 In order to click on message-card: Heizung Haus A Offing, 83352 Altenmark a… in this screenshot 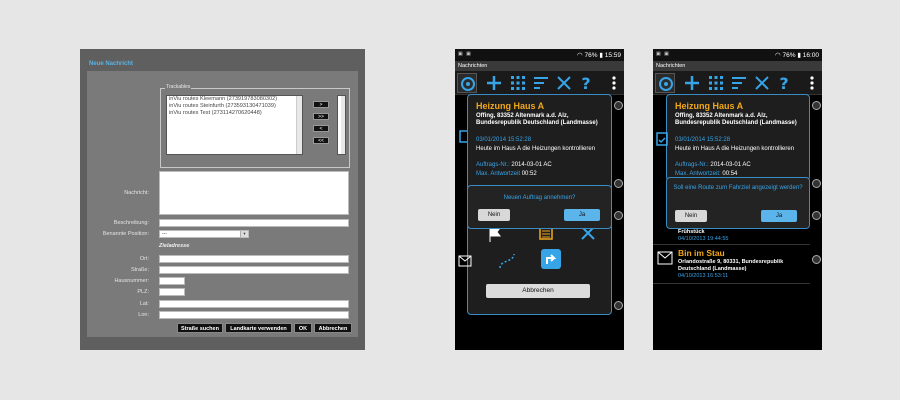, I will do `click(738, 137)`.